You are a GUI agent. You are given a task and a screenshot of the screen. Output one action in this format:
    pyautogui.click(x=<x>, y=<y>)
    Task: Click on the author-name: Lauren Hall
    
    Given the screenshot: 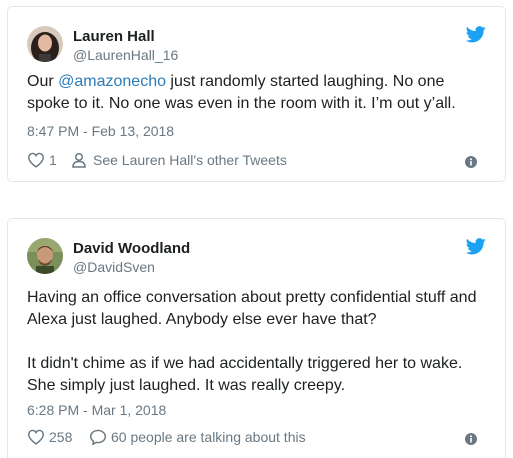 What is the action you would take?
    pyautogui.click(x=114, y=36)
    